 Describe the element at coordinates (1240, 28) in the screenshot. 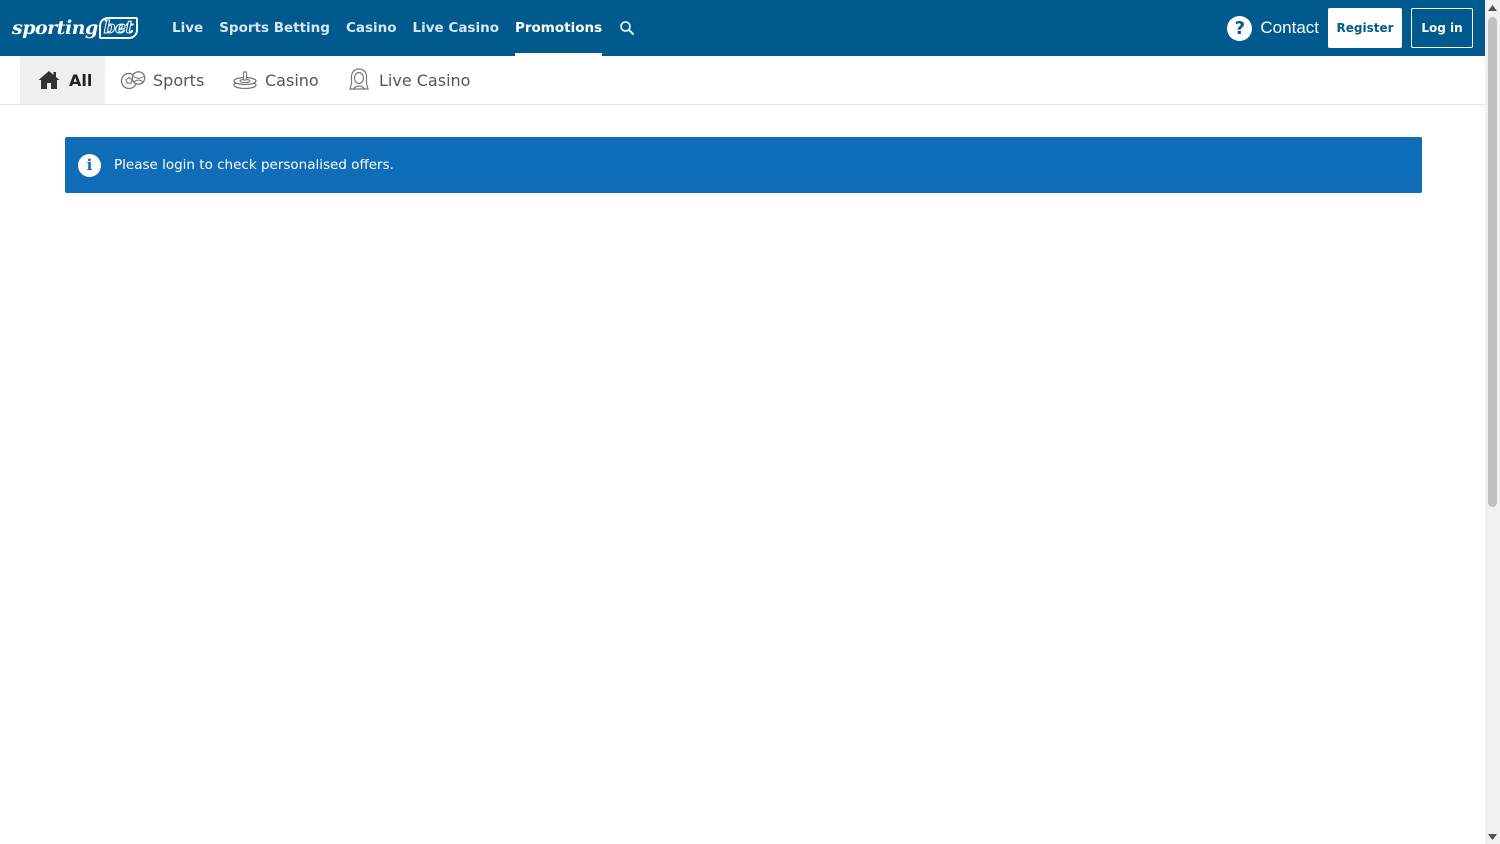

I see `help-icon: ?` at that location.